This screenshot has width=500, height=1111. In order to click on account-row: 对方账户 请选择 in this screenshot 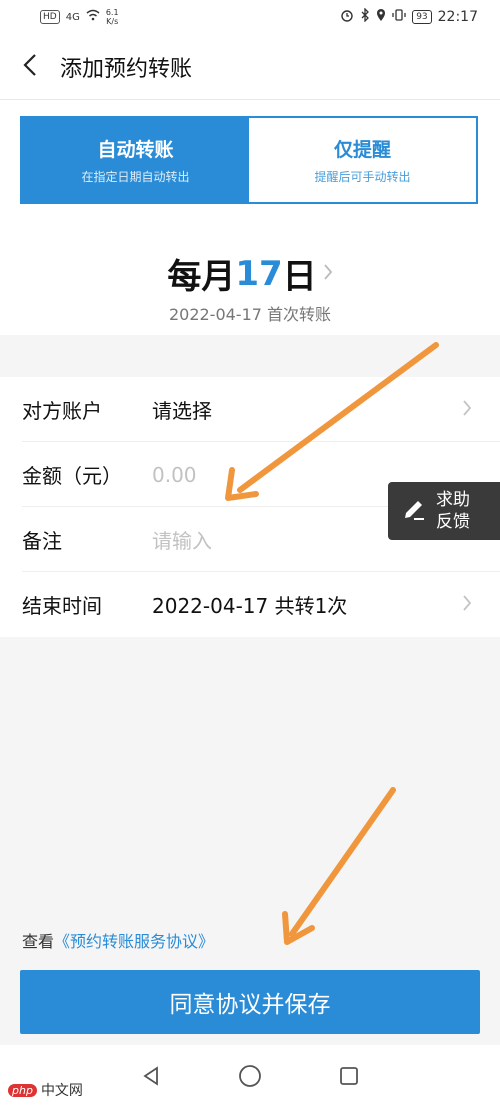, I will do `click(250, 409)`.